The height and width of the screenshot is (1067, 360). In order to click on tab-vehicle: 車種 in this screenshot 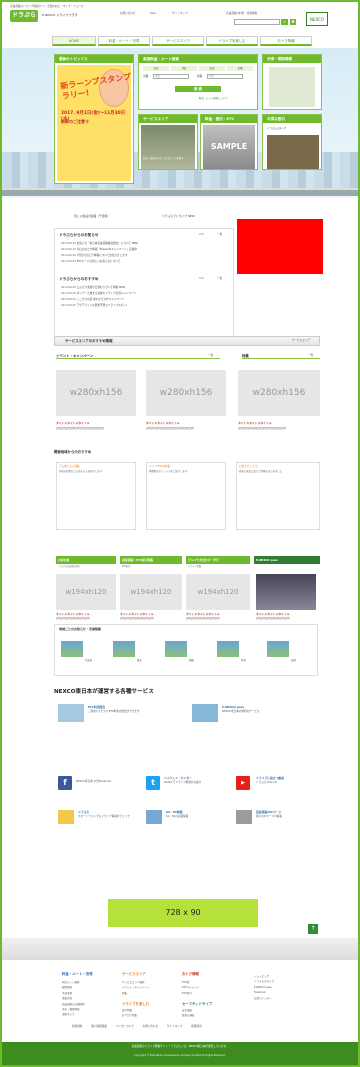, I will do `click(240, 68)`.